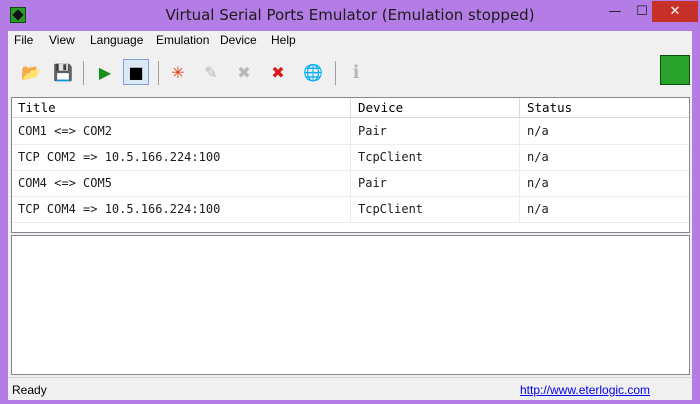  I want to click on toolbar: 📂 💾 ▶ ■ ✳ ✎ ✖ ✖ 🌐 ℹ, so click(350, 72).